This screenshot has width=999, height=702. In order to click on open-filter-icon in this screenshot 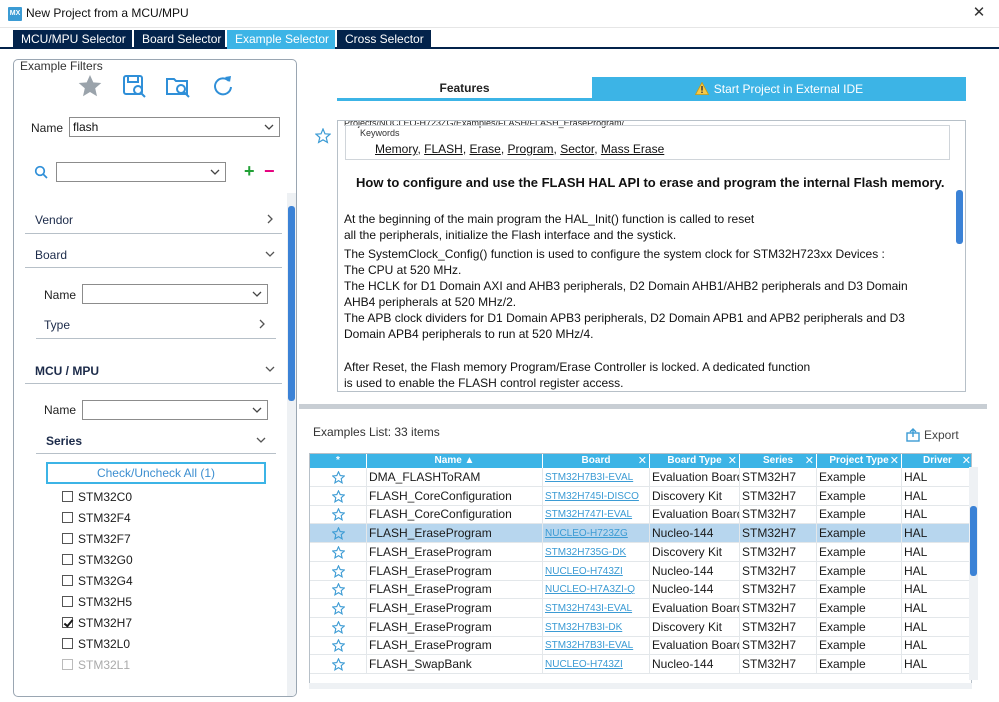, I will do `click(178, 86)`.